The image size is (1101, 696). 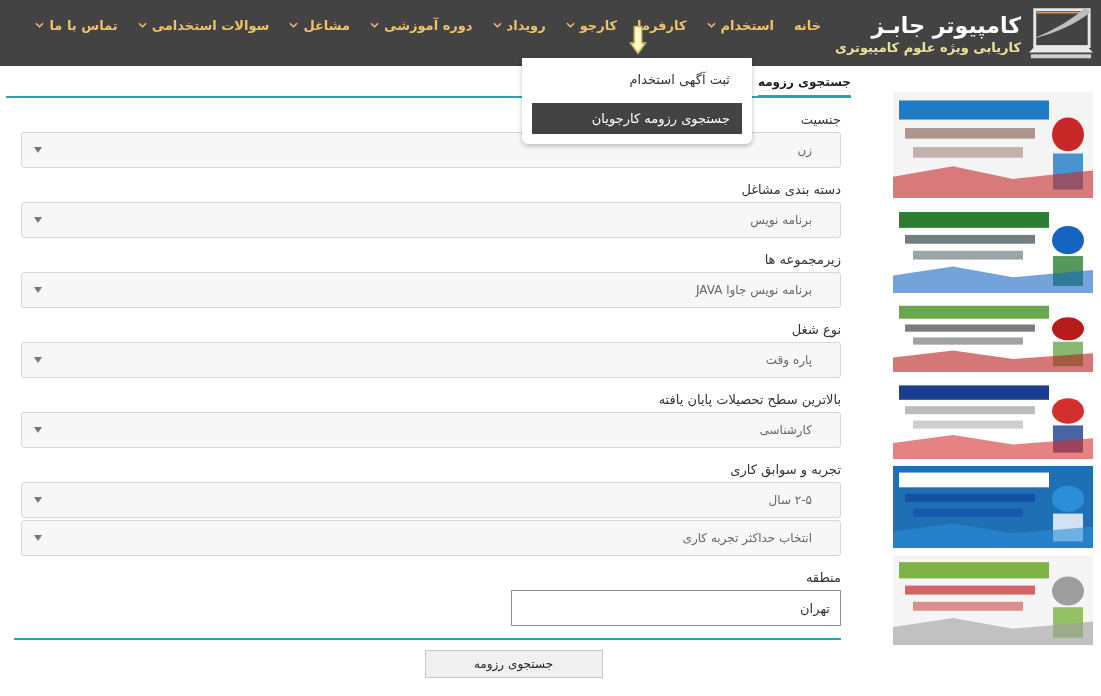 I want to click on select-field: زن, so click(x=431, y=150).